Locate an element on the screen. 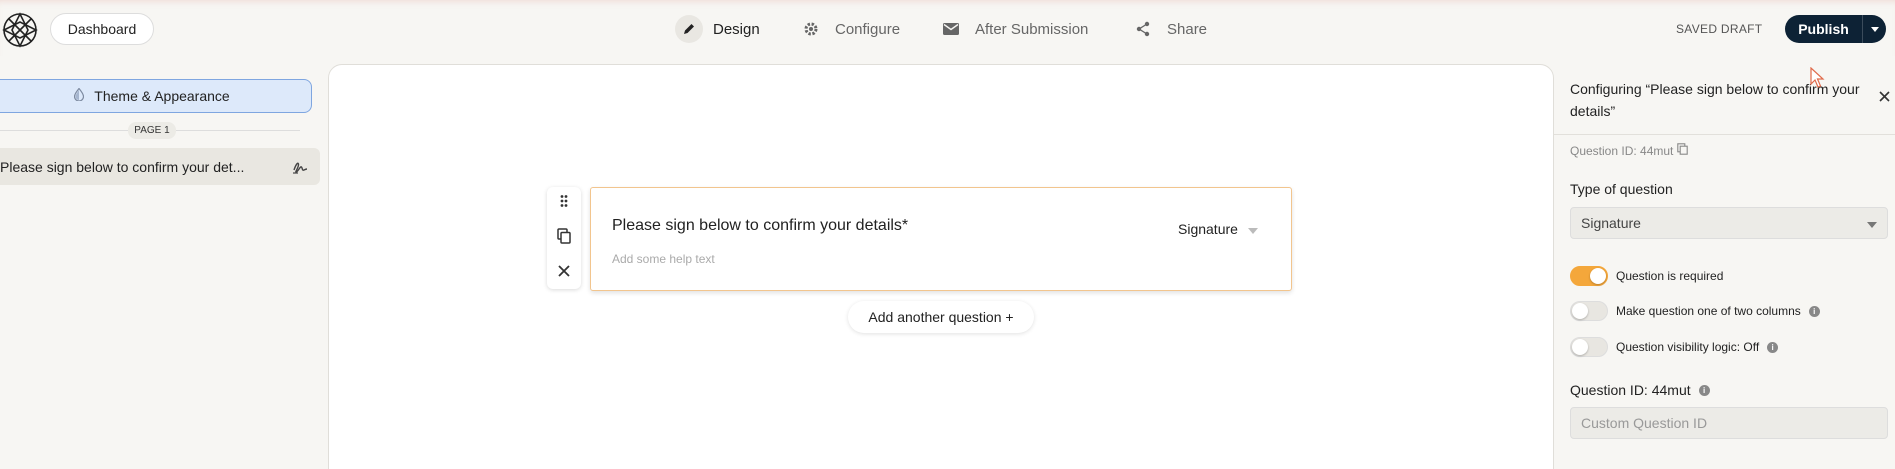 The image size is (1895, 469). two-columns-toggle-row: Make question one of two columns i is located at coordinates (1695, 311).